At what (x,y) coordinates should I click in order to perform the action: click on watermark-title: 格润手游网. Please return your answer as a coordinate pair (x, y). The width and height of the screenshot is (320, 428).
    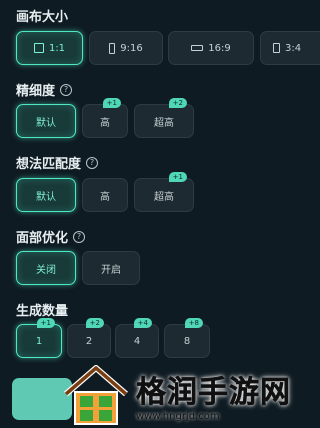
    Looking at the image, I should click on (213, 392).